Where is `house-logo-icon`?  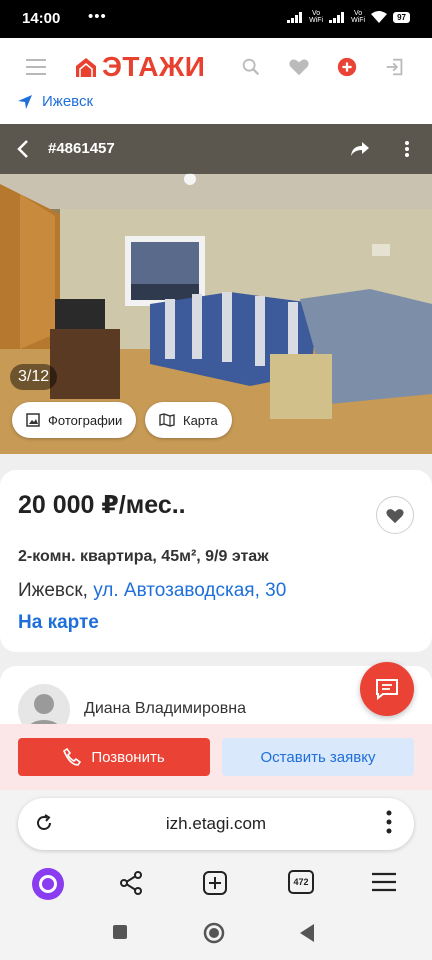
house-logo-icon is located at coordinates (86, 67).